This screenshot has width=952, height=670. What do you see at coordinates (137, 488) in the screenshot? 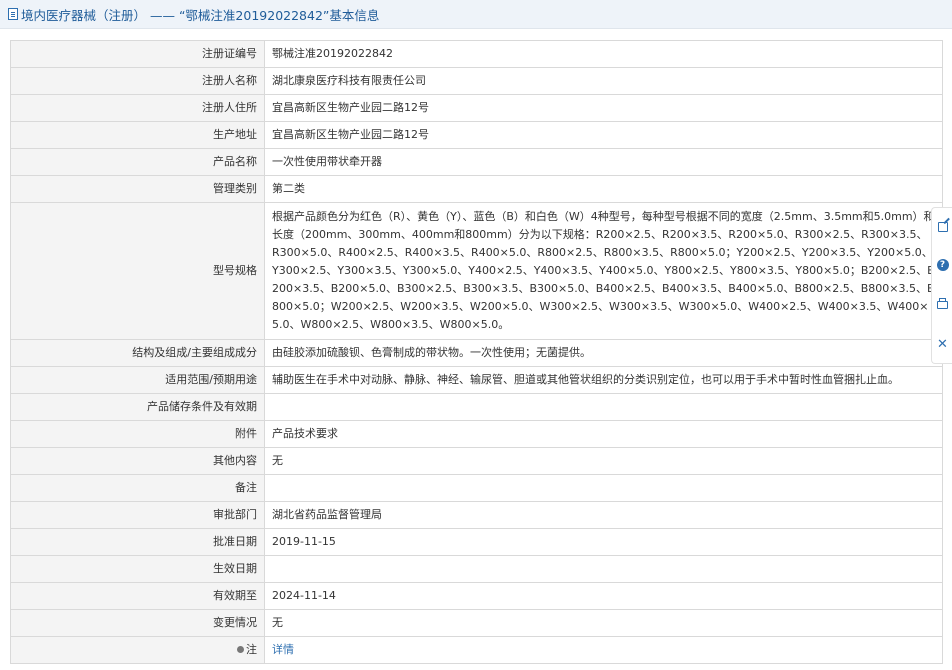
I see `row-label: 备注` at bounding box center [137, 488].